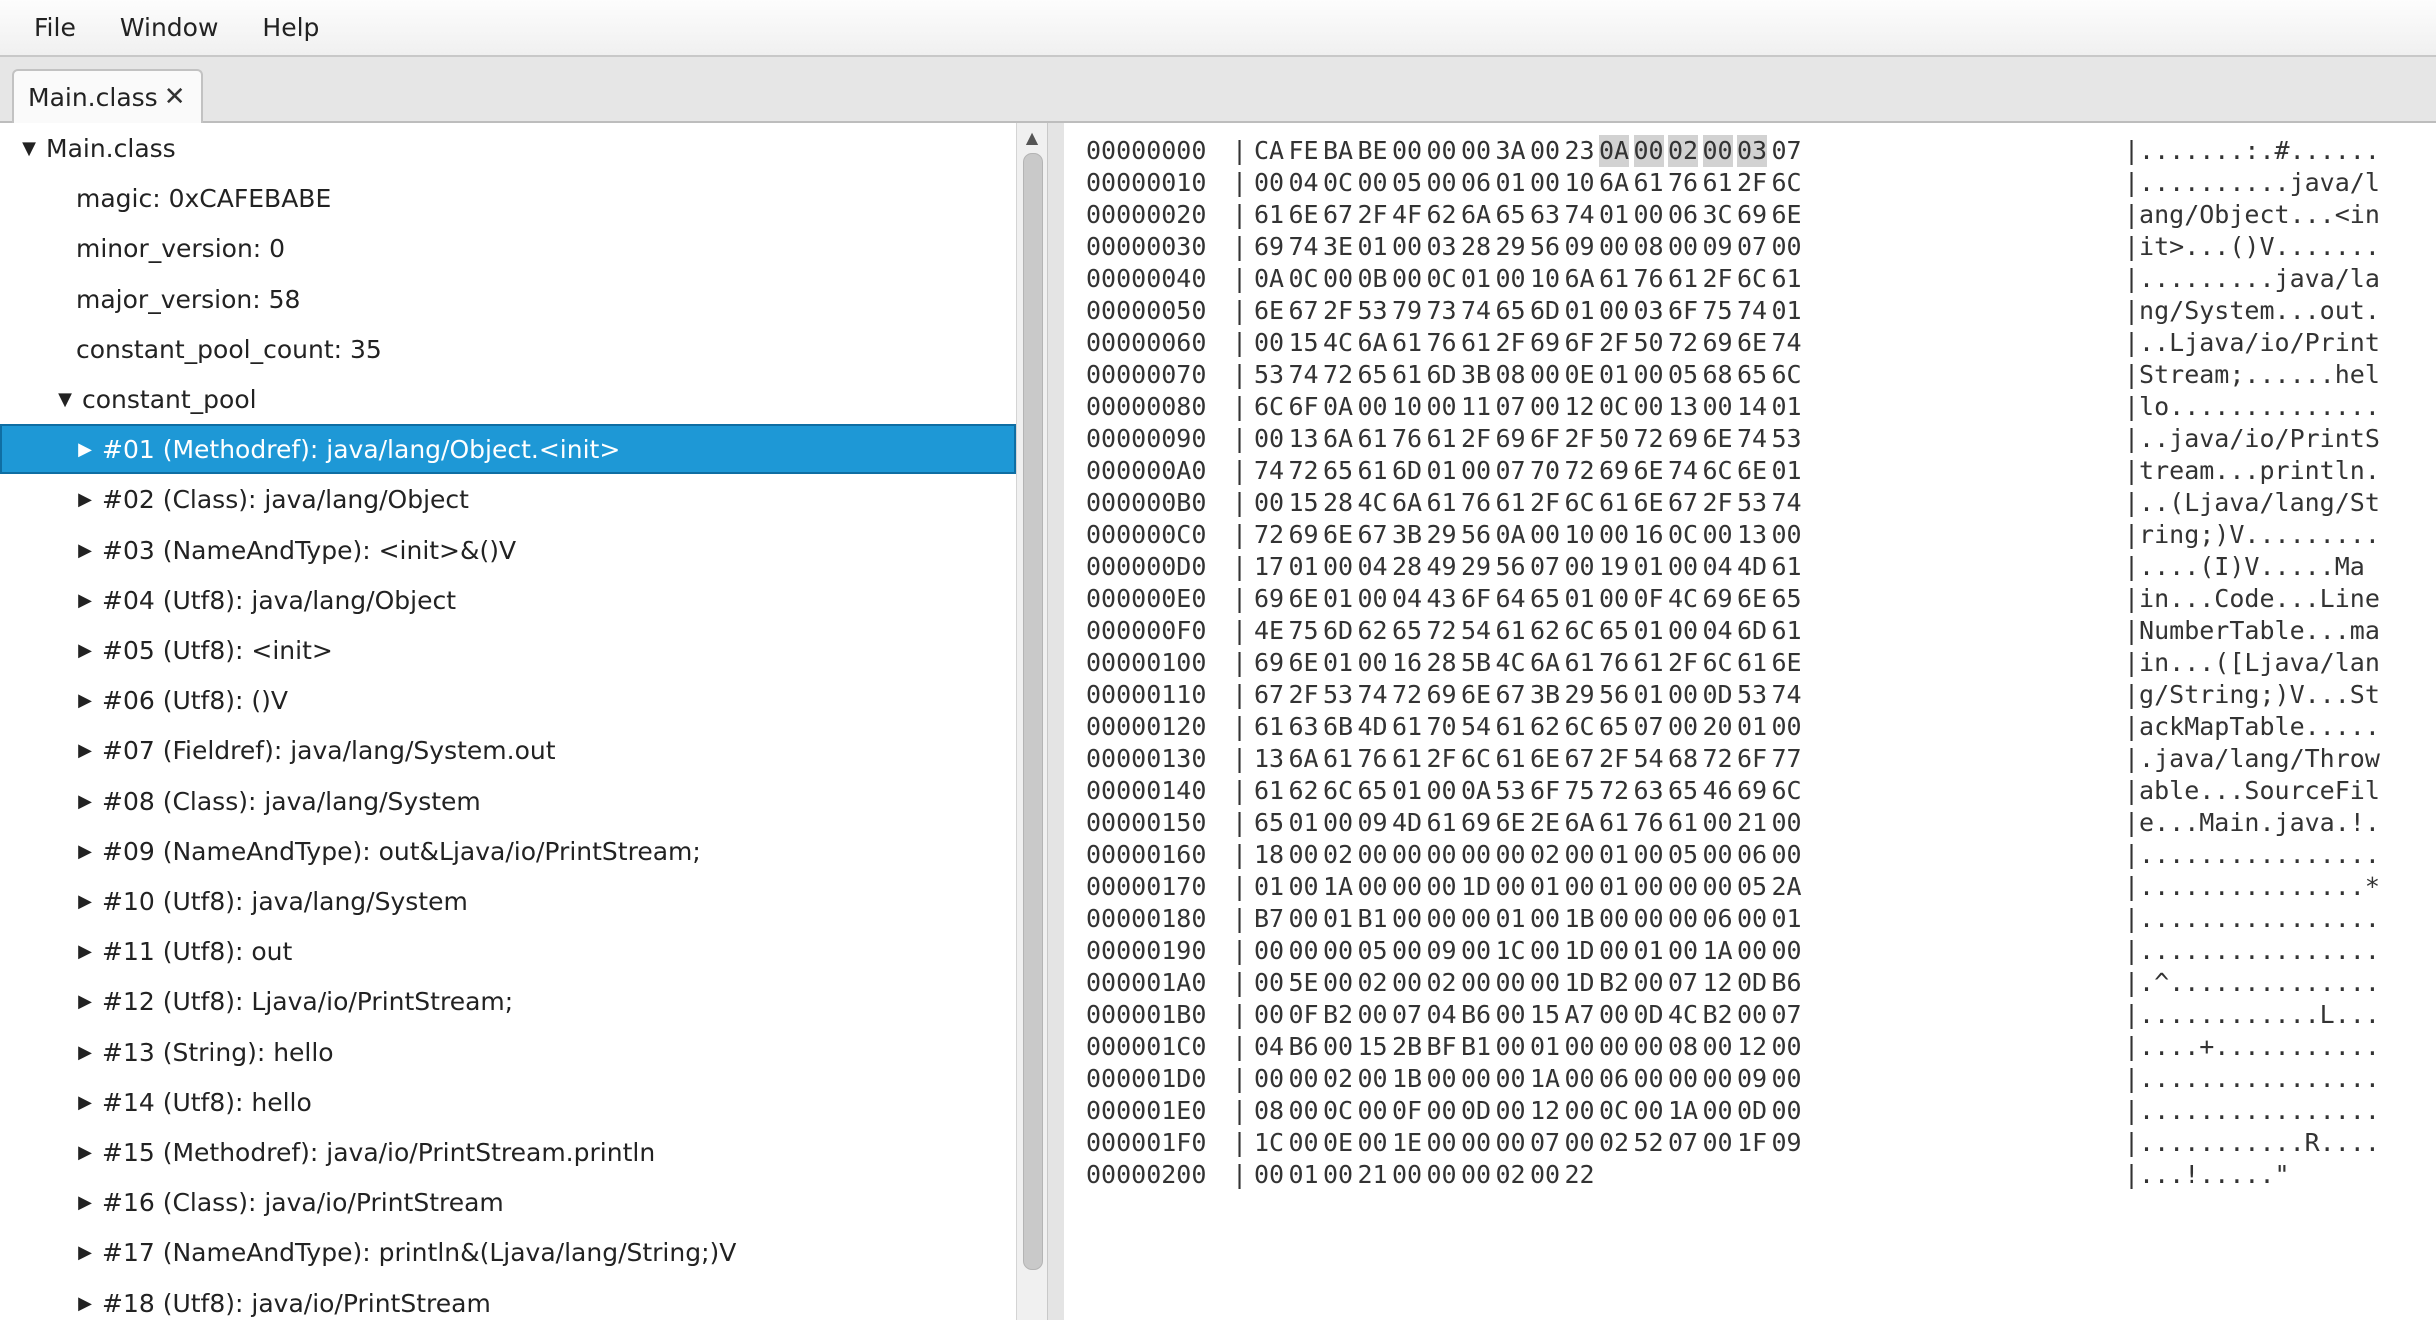 The height and width of the screenshot is (1320, 2436). What do you see at coordinates (1545, 823) in the screenshot?
I see `hex-byte: 2E` at bounding box center [1545, 823].